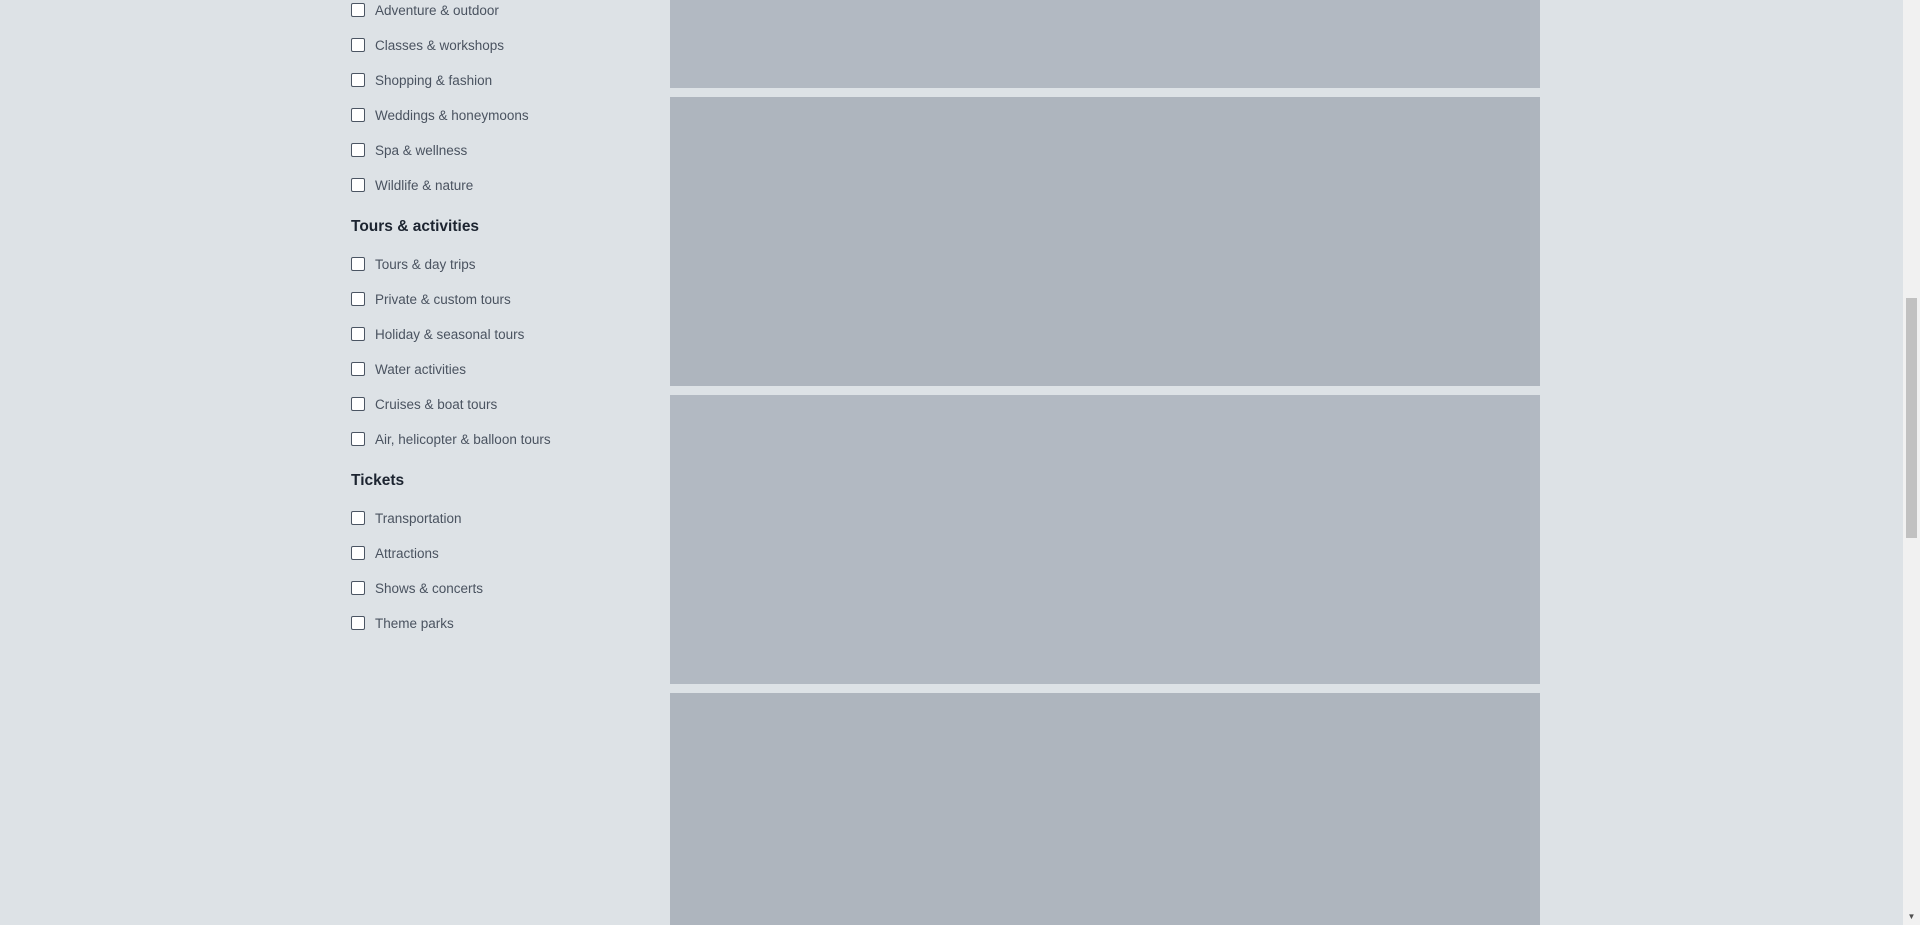 This screenshot has width=1920, height=925. I want to click on filter-shopping-fashion: Shopping & fashion, so click(421, 80).